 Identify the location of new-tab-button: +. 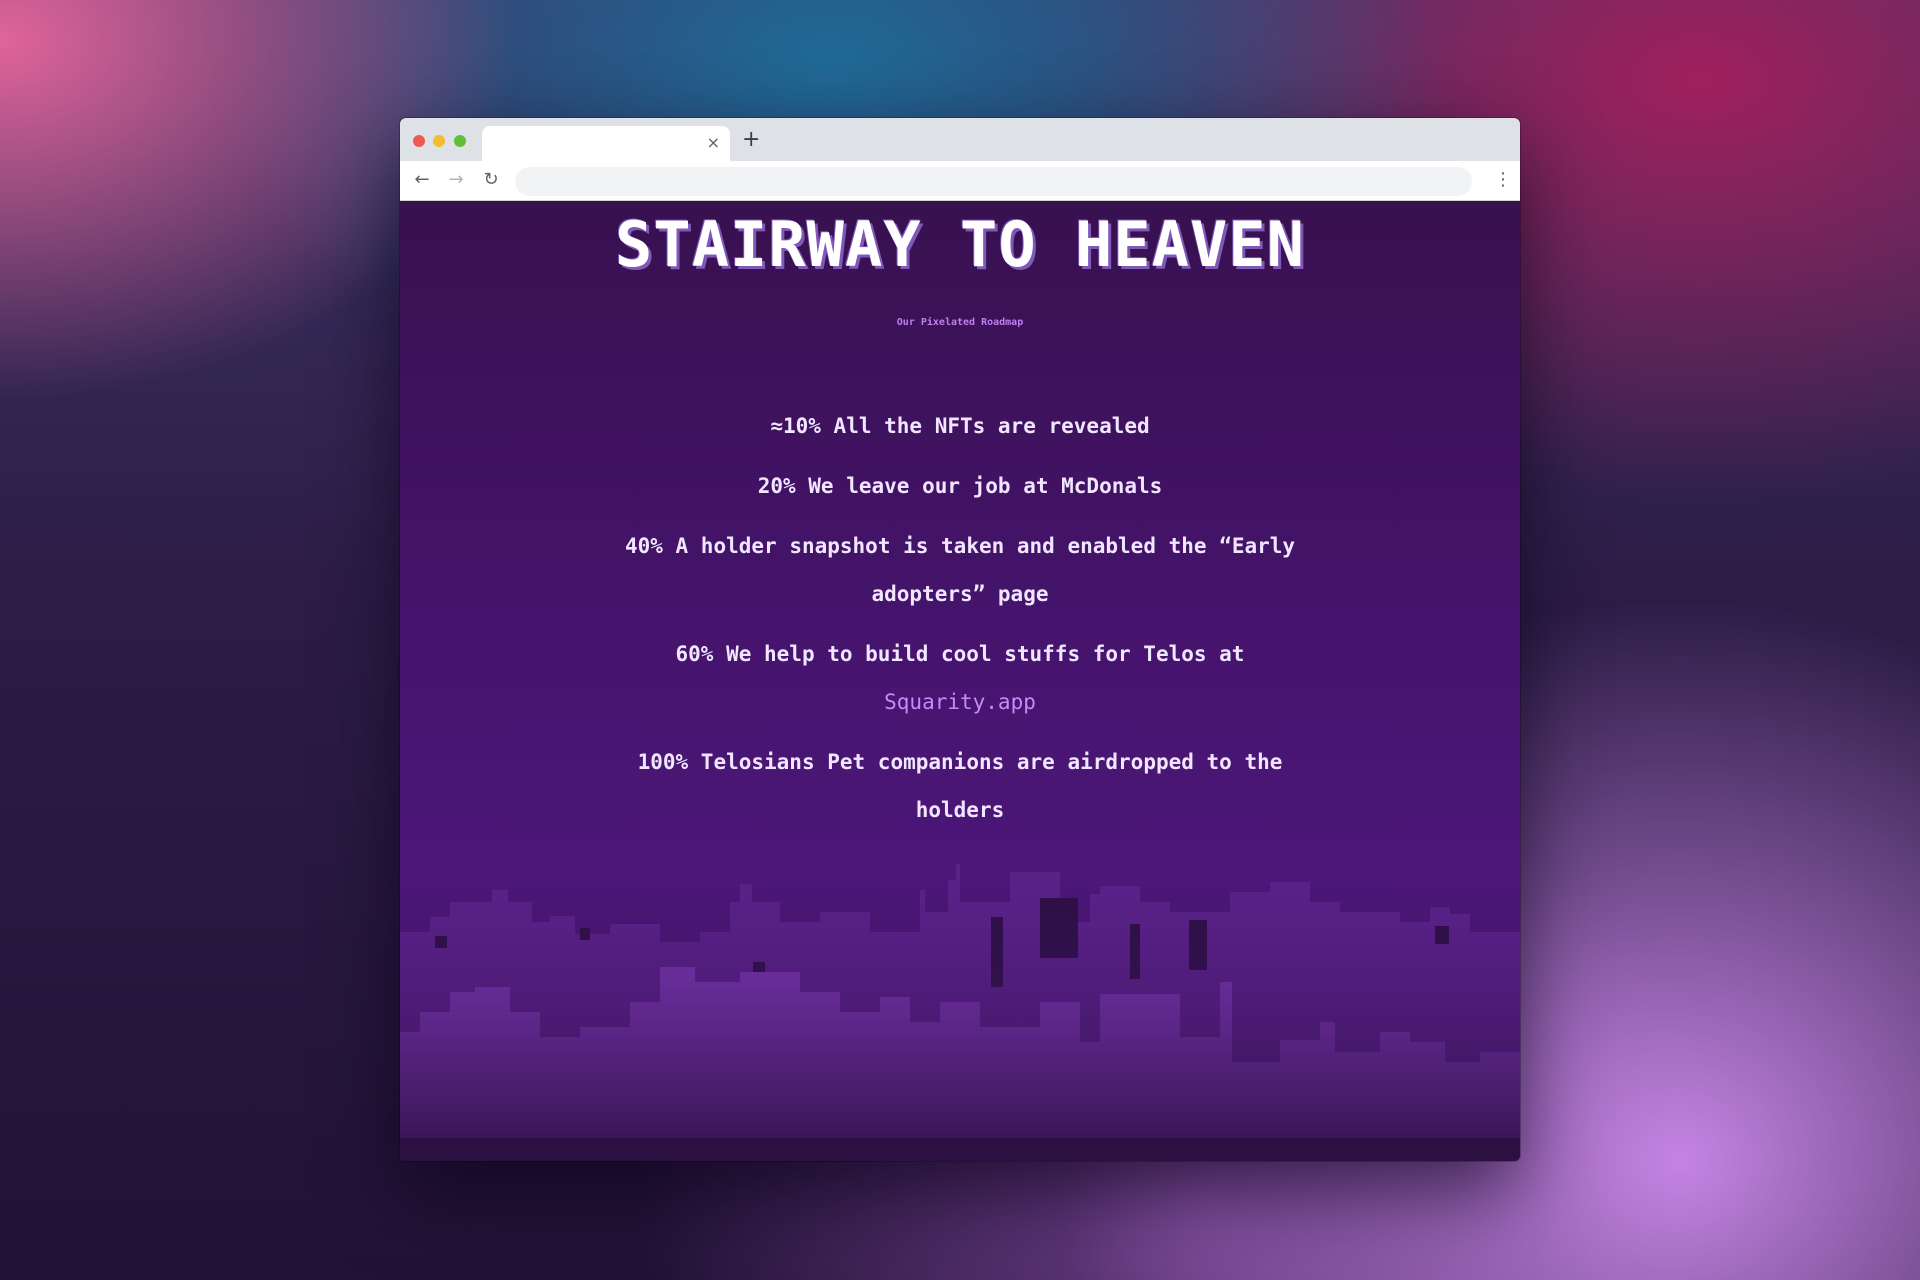
(751, 140).